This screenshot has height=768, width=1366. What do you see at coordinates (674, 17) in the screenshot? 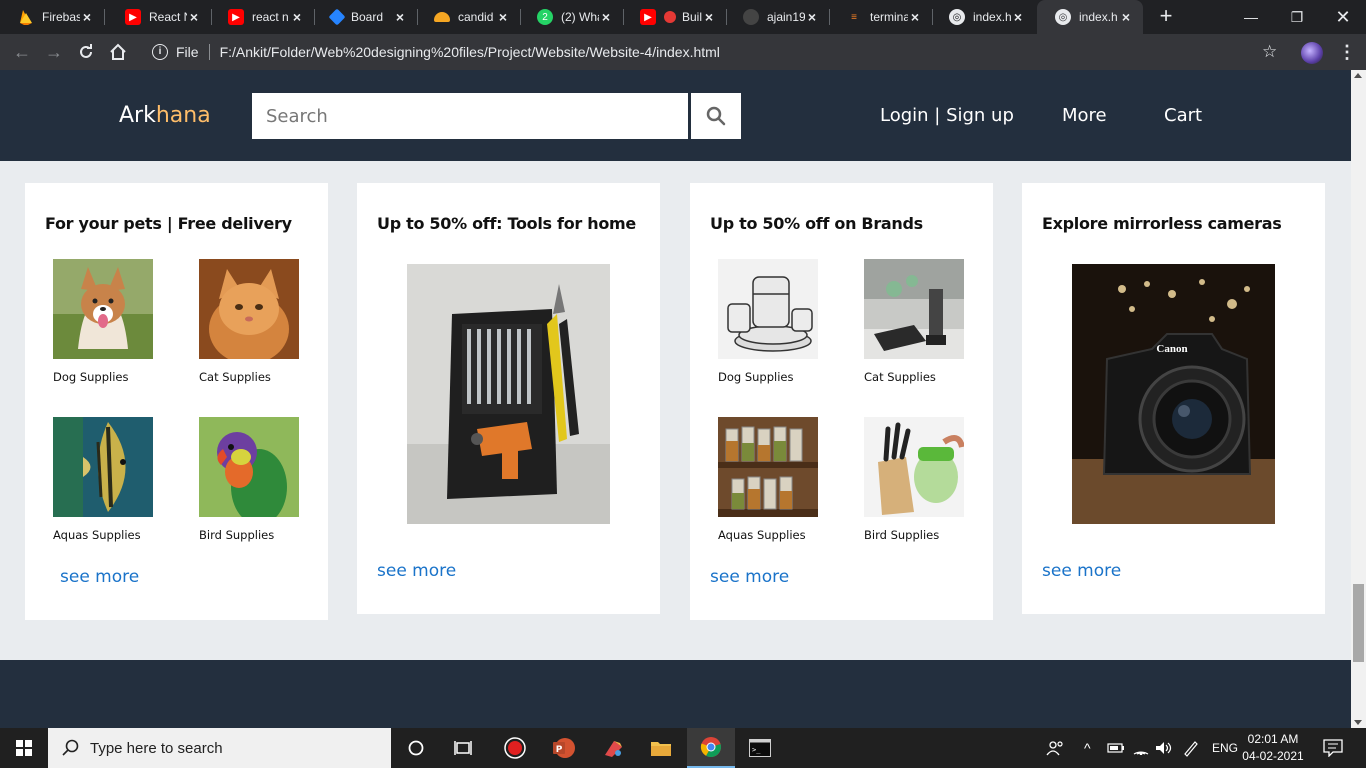
I see `browser-tab: ▶ Buil ×` at bounding box center [674, 17].